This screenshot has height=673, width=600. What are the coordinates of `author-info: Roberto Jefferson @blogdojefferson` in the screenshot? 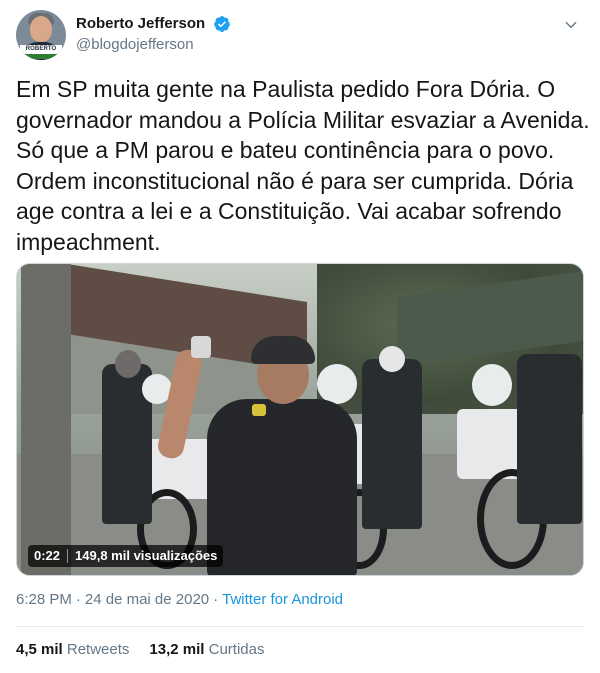 It's located at (153, 34).